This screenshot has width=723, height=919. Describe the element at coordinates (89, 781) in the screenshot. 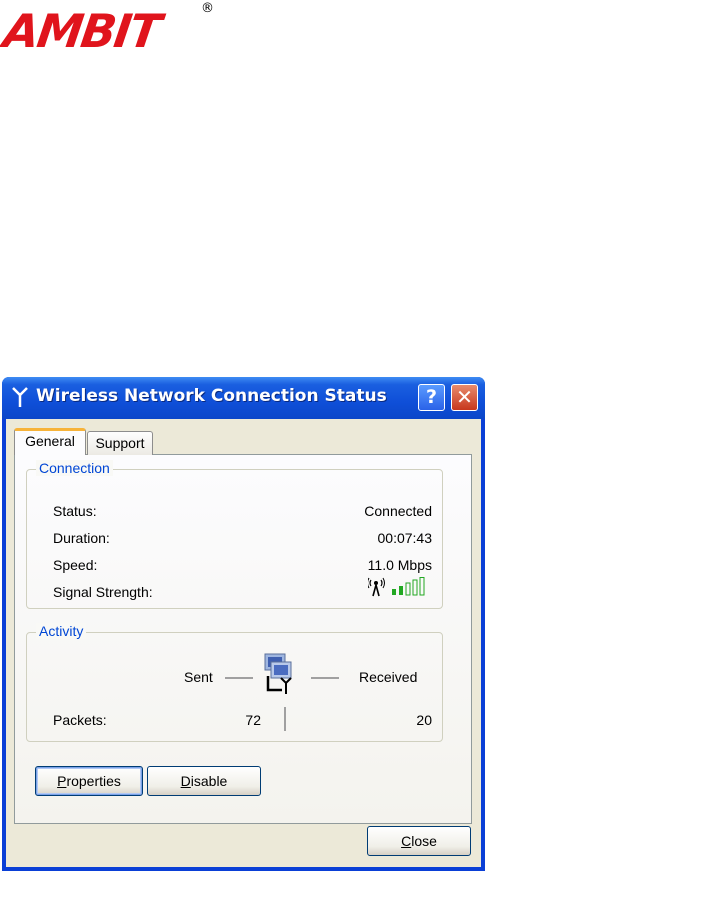

I see `properties-button: Properties` at that location.